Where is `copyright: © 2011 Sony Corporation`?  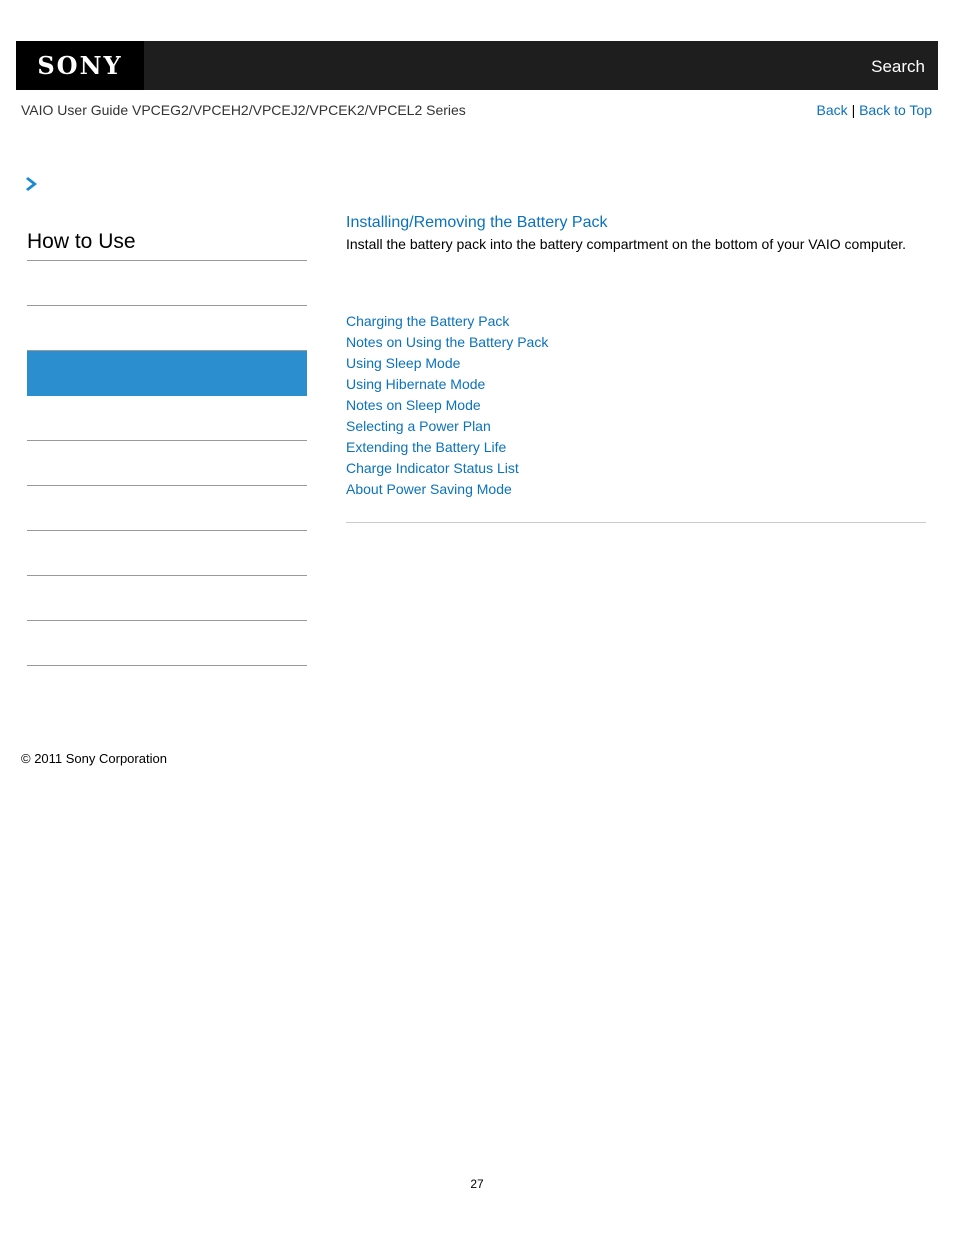
copyright: © 2011 Sony Corporation is located at coordinates (94, 758).